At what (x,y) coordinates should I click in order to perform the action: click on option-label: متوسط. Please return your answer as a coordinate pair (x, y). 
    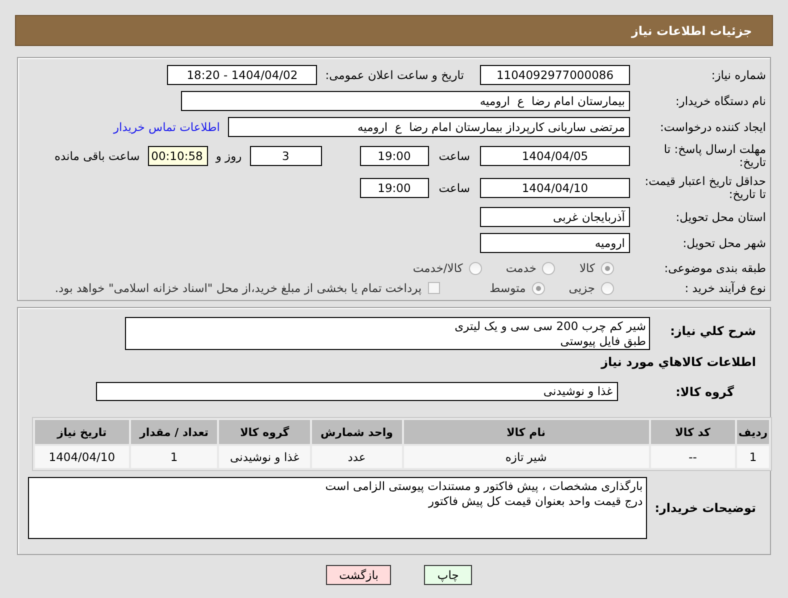
    Looking at the image, I should click on (508, 288).